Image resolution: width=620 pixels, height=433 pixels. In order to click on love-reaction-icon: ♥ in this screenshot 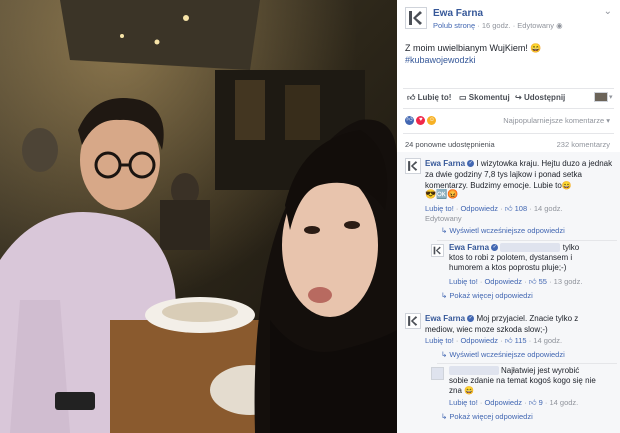, I will do `click(421, 120)`.